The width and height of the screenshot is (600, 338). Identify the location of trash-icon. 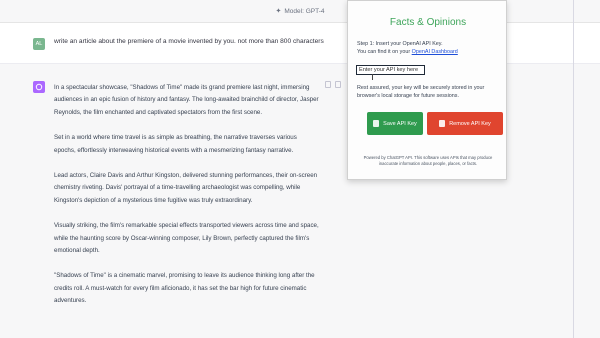
(442, 123).